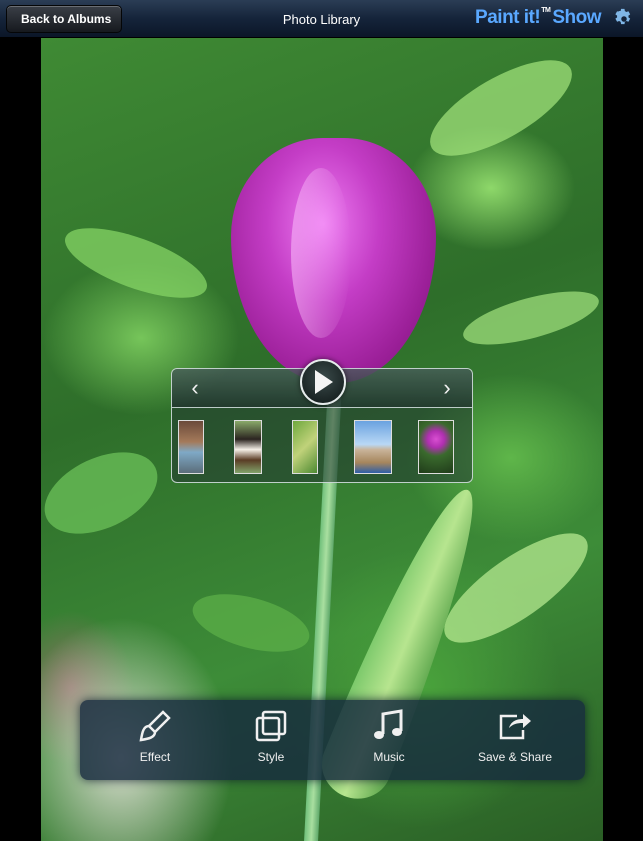 The width and height of the screenshot is (643, 841). What do you see at coordinates (271, 757) in the screenshot?
I see `style-label: Style` at bounding box center [271, 757].